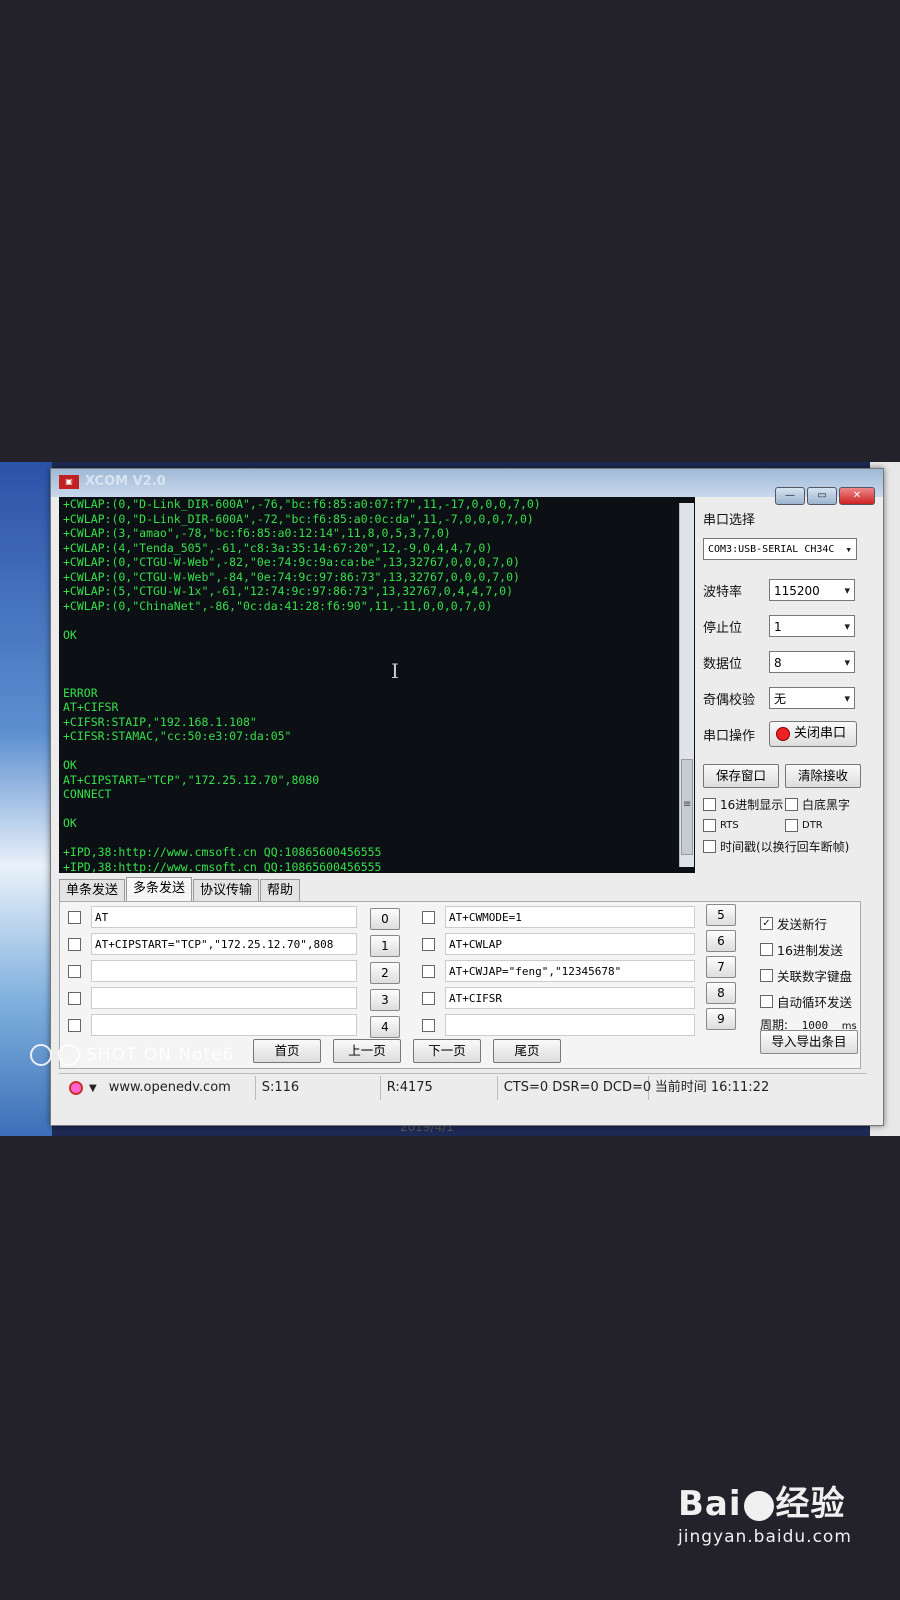 This screenshot has height=1600, width=900. What do you see at coordinates (723, 628) in the screenshot?
I see `stop-bits-label: 停止位` at bounding box center [723, 628].